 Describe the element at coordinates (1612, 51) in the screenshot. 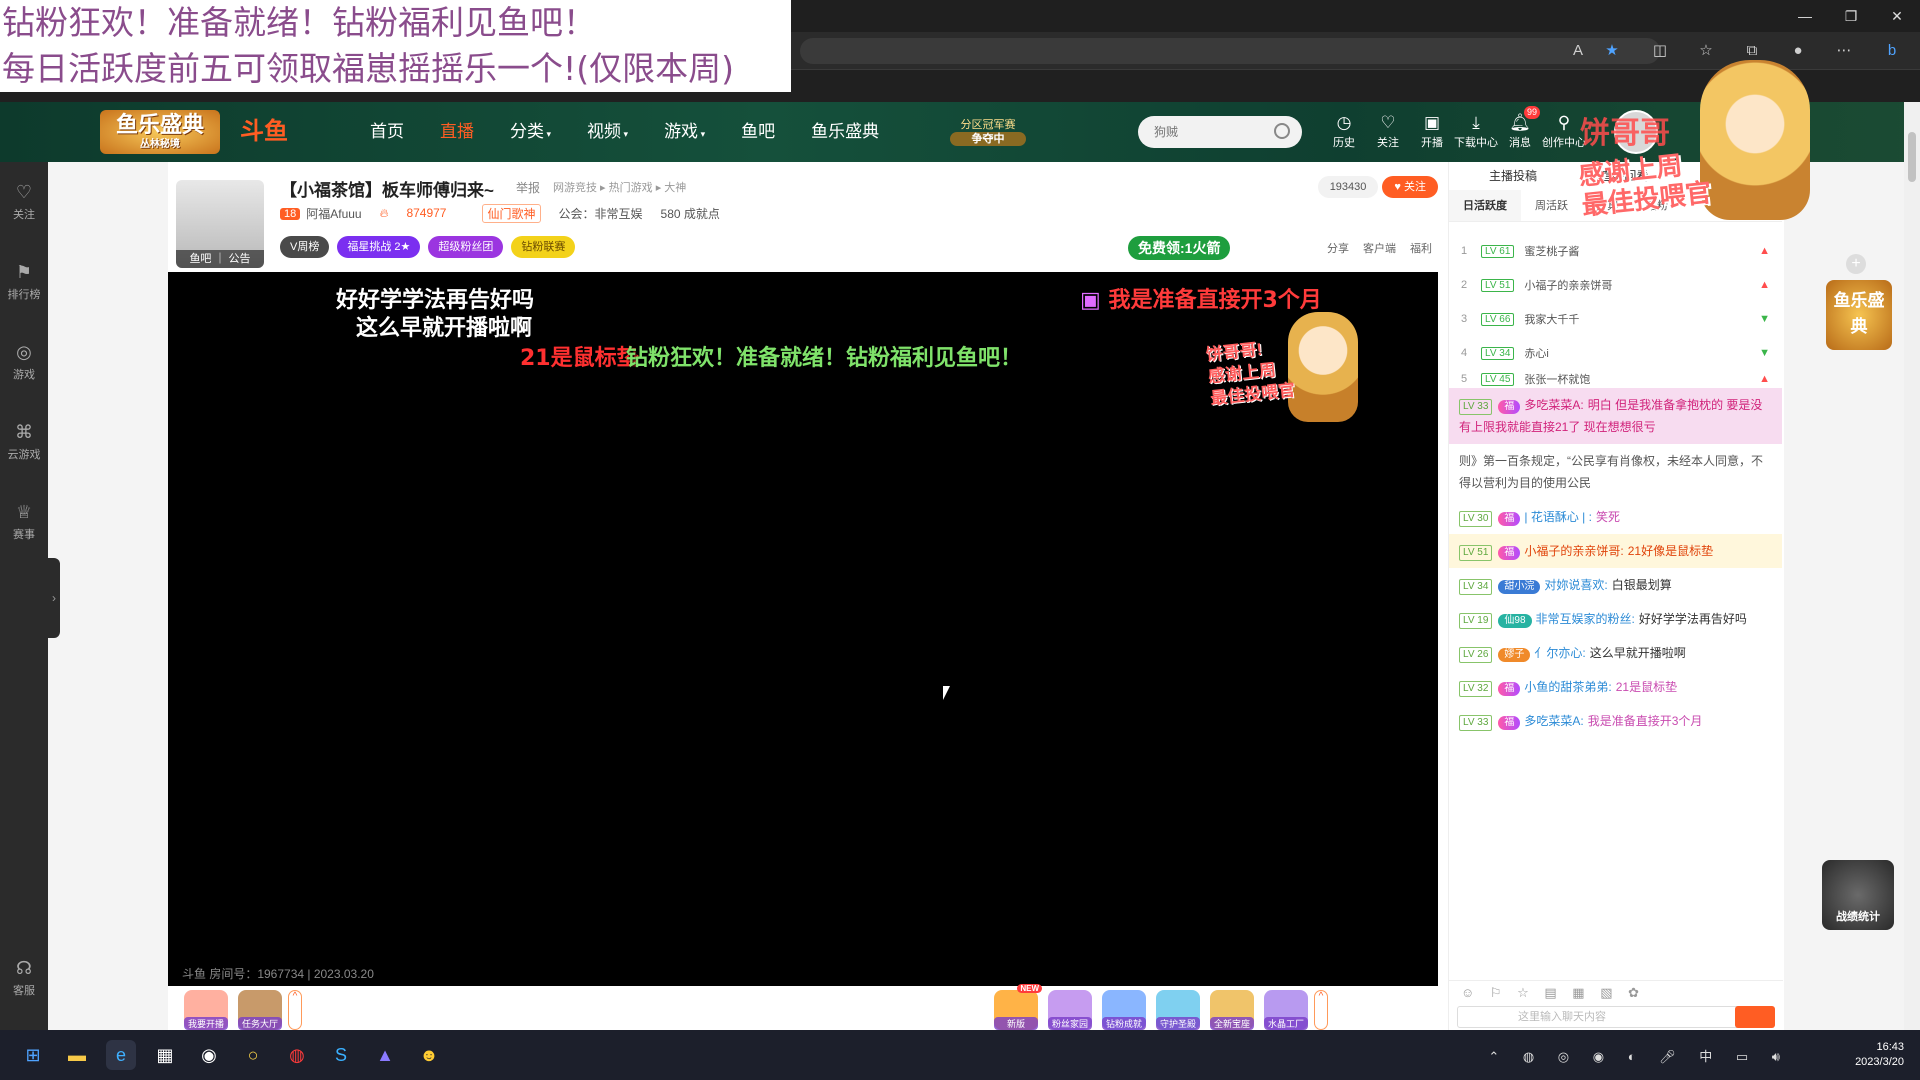

I see `favorite-star-icon: ★` at that location.